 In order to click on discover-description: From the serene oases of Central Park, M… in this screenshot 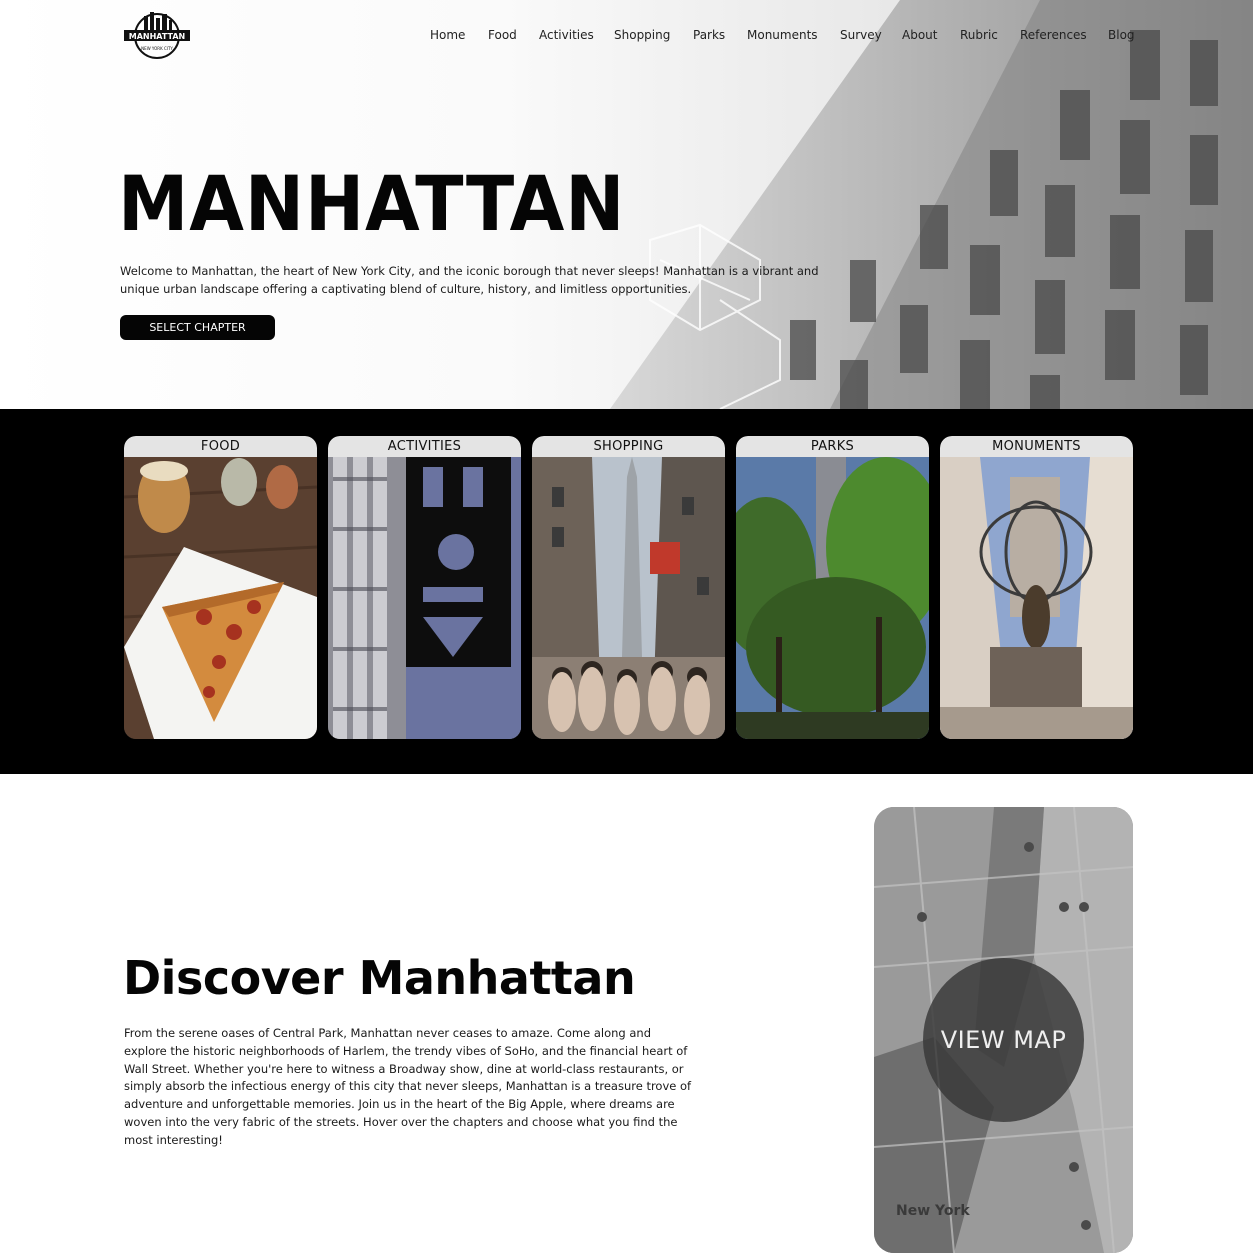, I will do `click(408, 1086)`.